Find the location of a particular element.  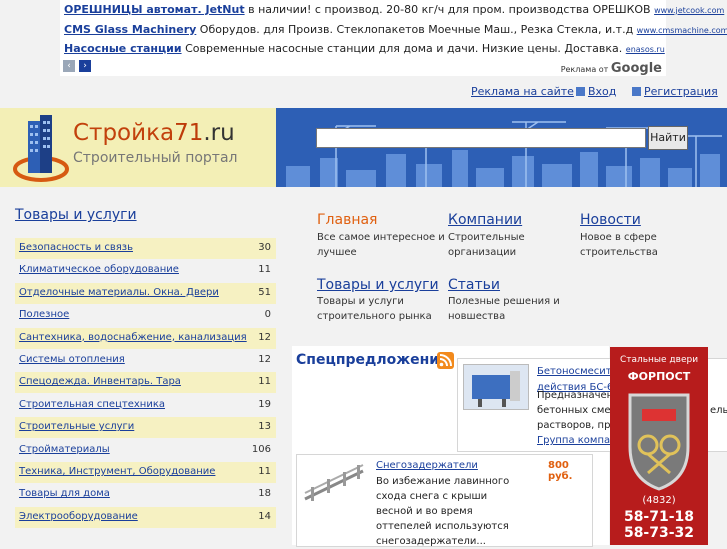

category-count: 30 is located at coordinates (264, 247).